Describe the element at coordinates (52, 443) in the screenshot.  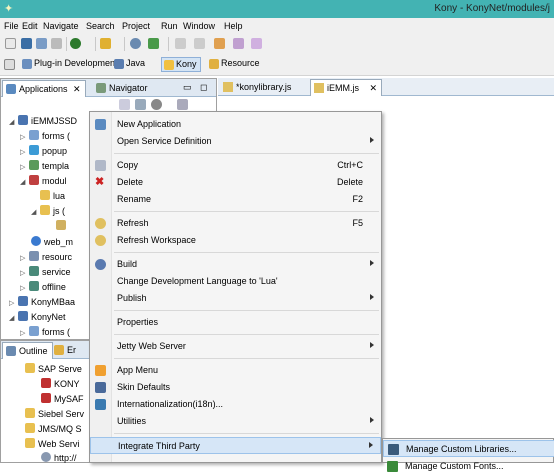
I see `tree-item: Web Servi` at that location.